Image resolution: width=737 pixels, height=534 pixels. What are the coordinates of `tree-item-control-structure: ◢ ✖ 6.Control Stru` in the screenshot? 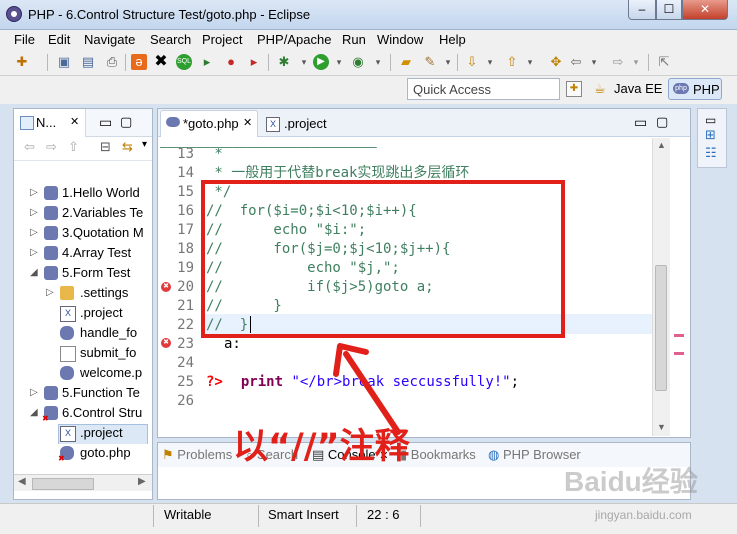 It's located at (83, 414).